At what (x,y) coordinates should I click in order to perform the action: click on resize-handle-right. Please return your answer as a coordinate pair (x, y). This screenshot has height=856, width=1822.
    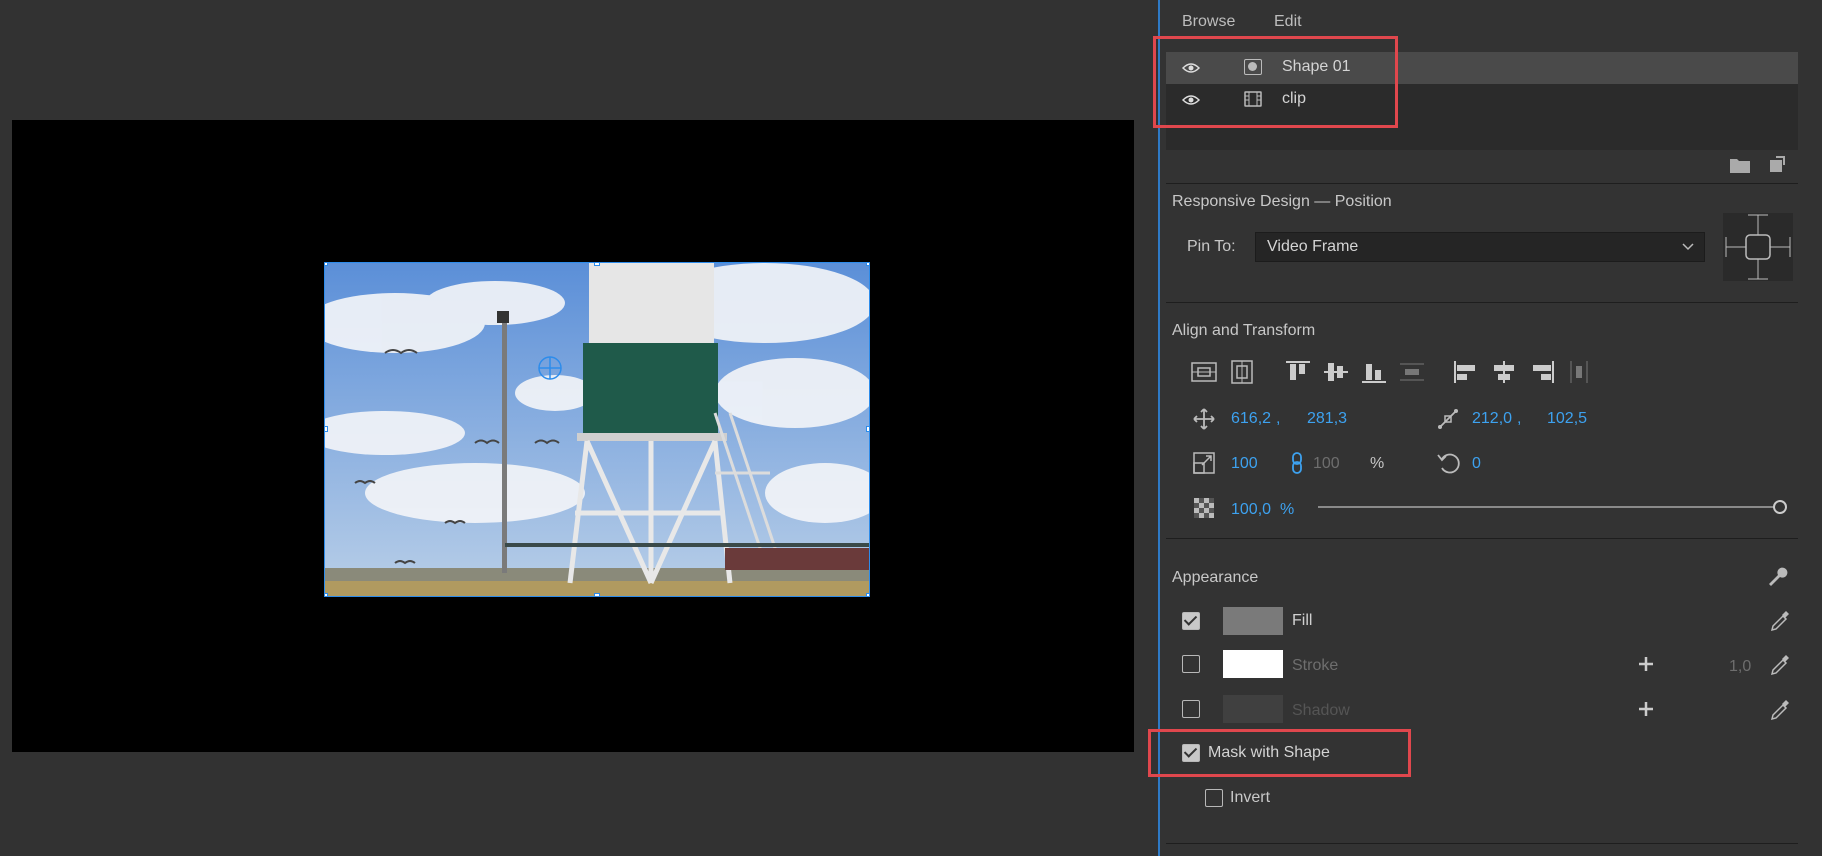
    Looking at the image, I should click on (867, 429).